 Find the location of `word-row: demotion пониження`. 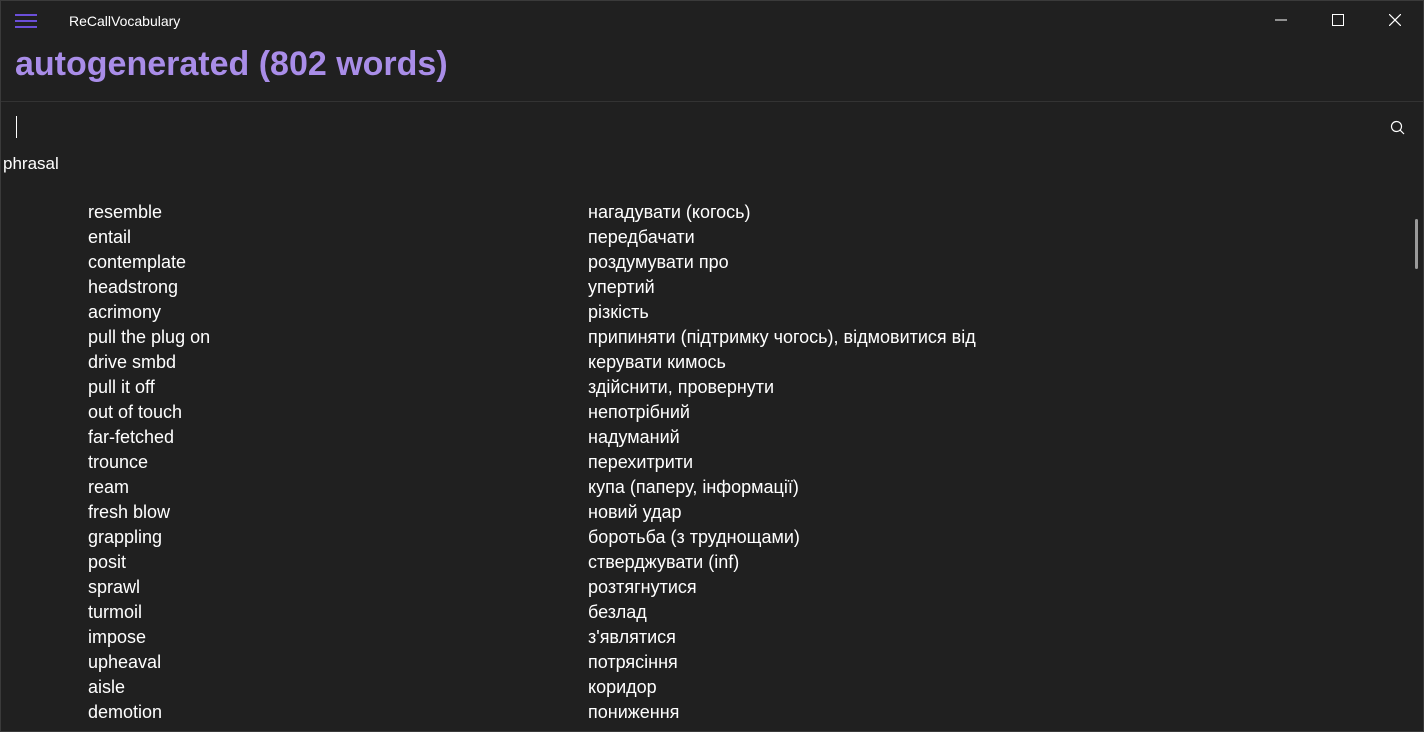

word-row: demotion пониження is located at coordinates (706, 713).